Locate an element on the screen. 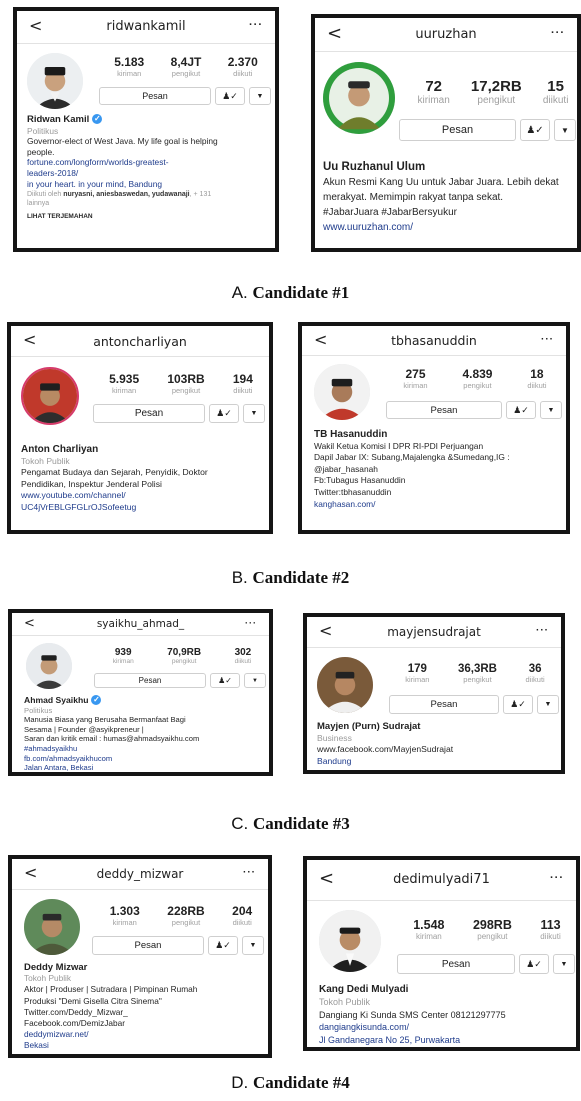 This screenshot has height=1101, width=581. caret-down-icon: ▼ is located at coordinates (564, 964).